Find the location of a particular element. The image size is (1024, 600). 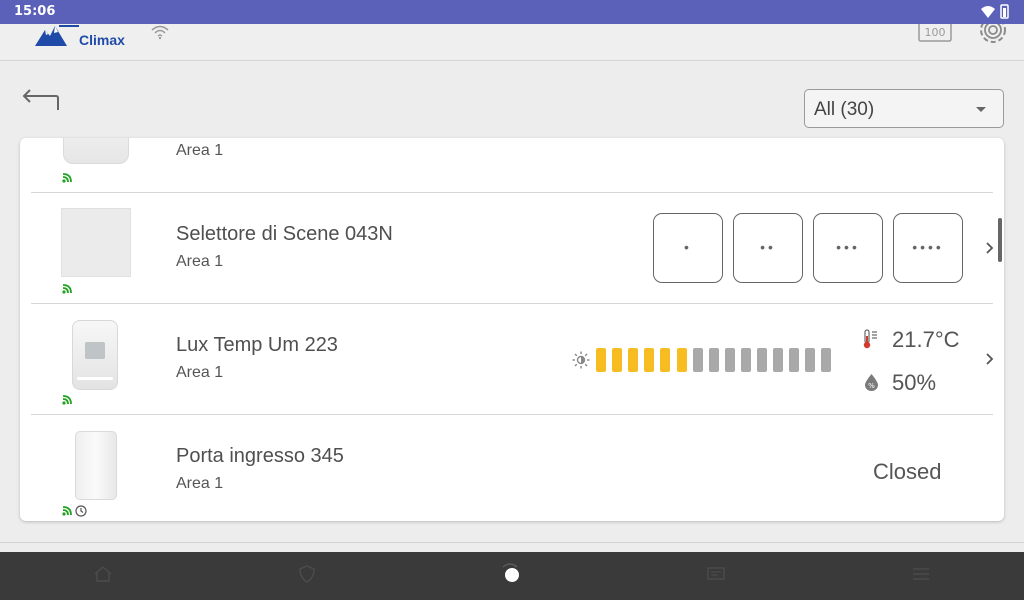

home-icon is located at coordinates (103, 574).